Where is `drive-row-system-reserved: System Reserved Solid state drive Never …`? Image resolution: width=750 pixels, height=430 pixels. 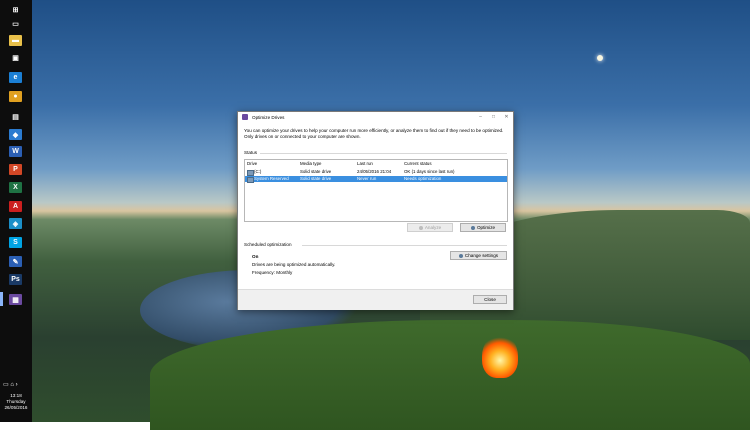 drive-row-system-reserved: System Reserved Solid state drive Never … is located at coordinates (376, 179).